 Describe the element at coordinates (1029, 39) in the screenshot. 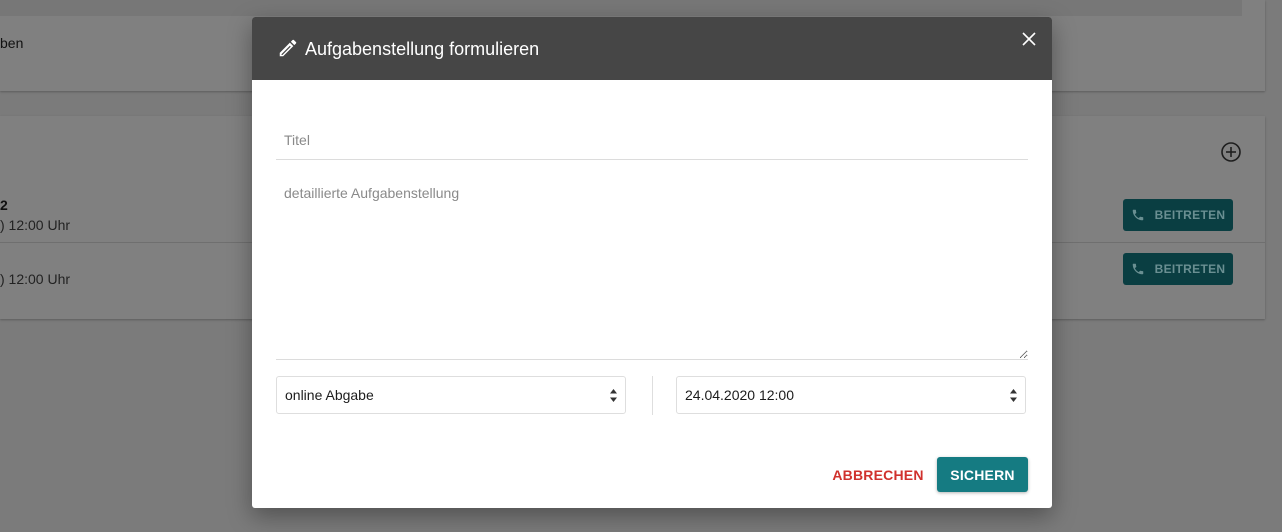

I see `close-icon` at that location.